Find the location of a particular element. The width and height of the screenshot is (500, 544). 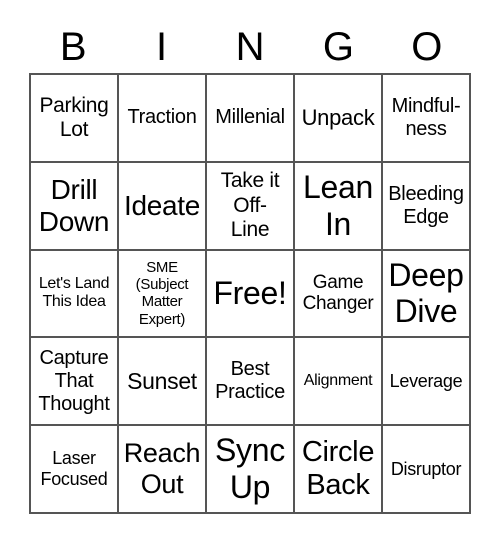

bingo-cell: Drill Down is located at coordinates (74, 205).